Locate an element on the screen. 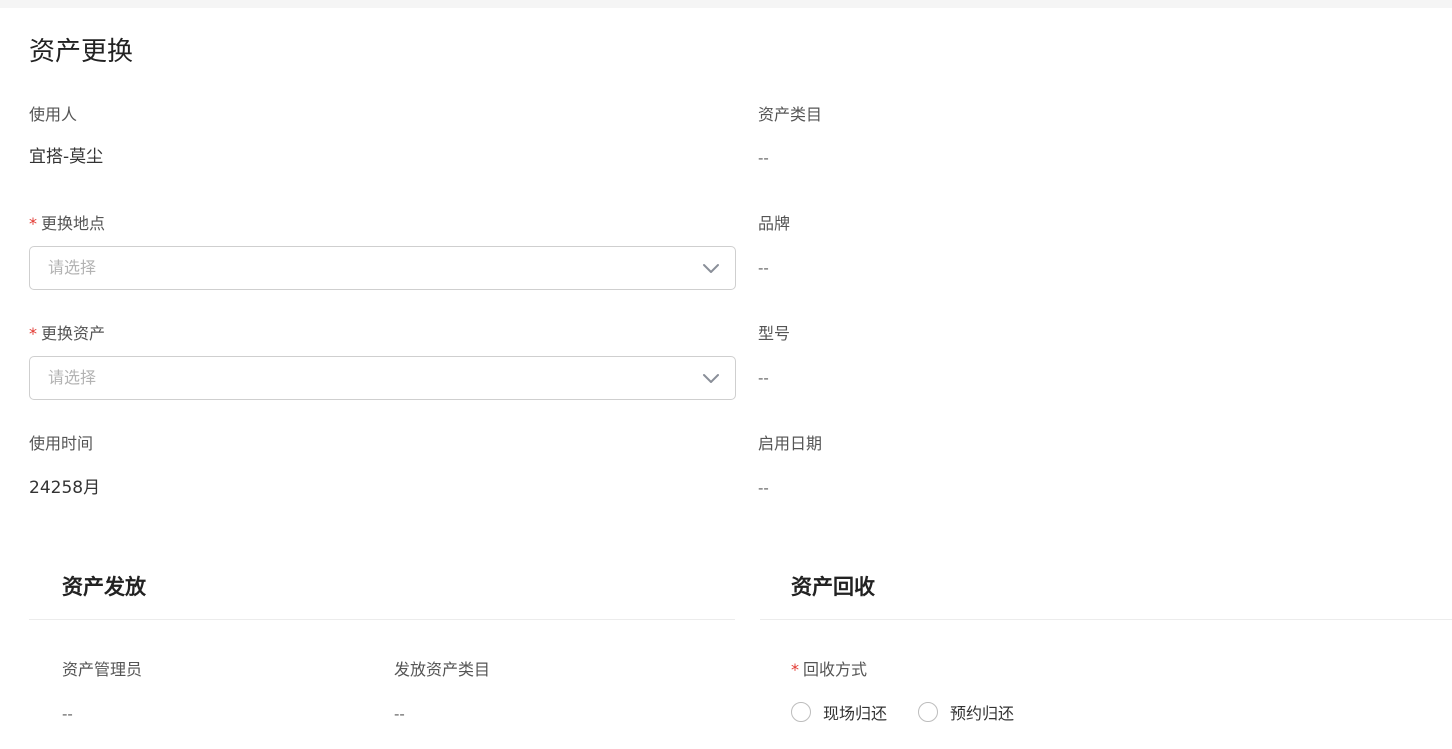  radio-scheduled-return: 预约归还 is located at coordinates (966, 712).